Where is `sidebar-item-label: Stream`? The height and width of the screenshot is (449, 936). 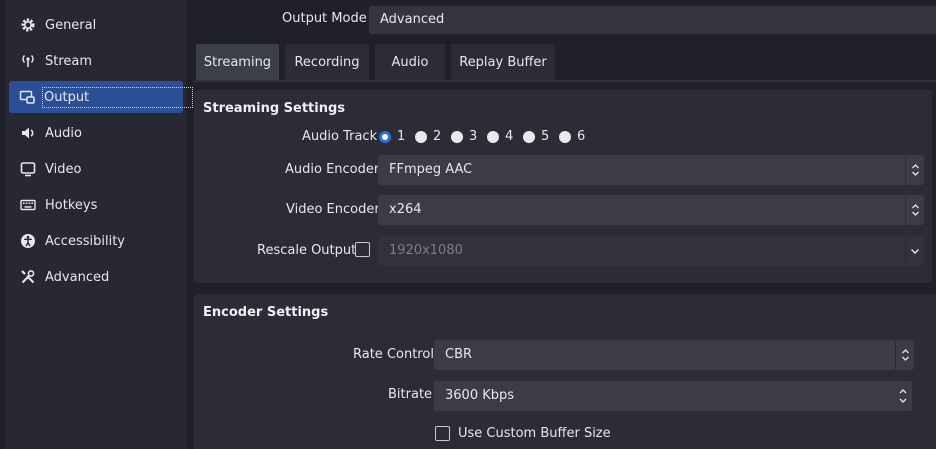 sidebar-item-label: Stream is located at coordinates (69, 61).